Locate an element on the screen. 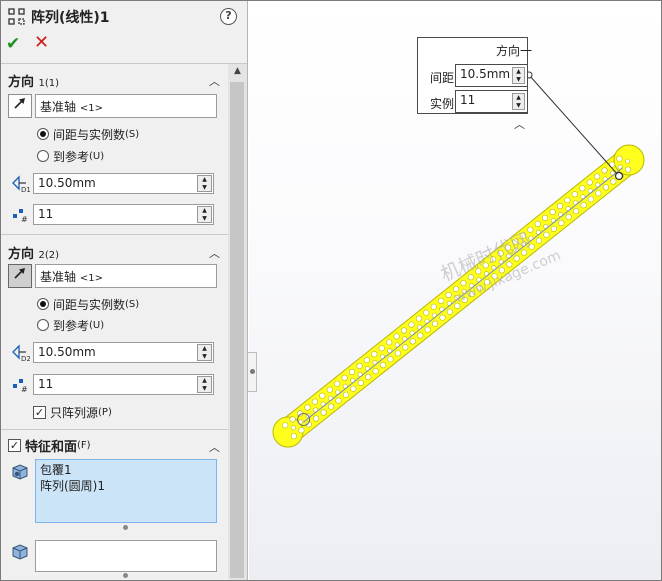  callout-spacing-input: 10.5mm ▲ ▼ is located at coordinates (491, 75).